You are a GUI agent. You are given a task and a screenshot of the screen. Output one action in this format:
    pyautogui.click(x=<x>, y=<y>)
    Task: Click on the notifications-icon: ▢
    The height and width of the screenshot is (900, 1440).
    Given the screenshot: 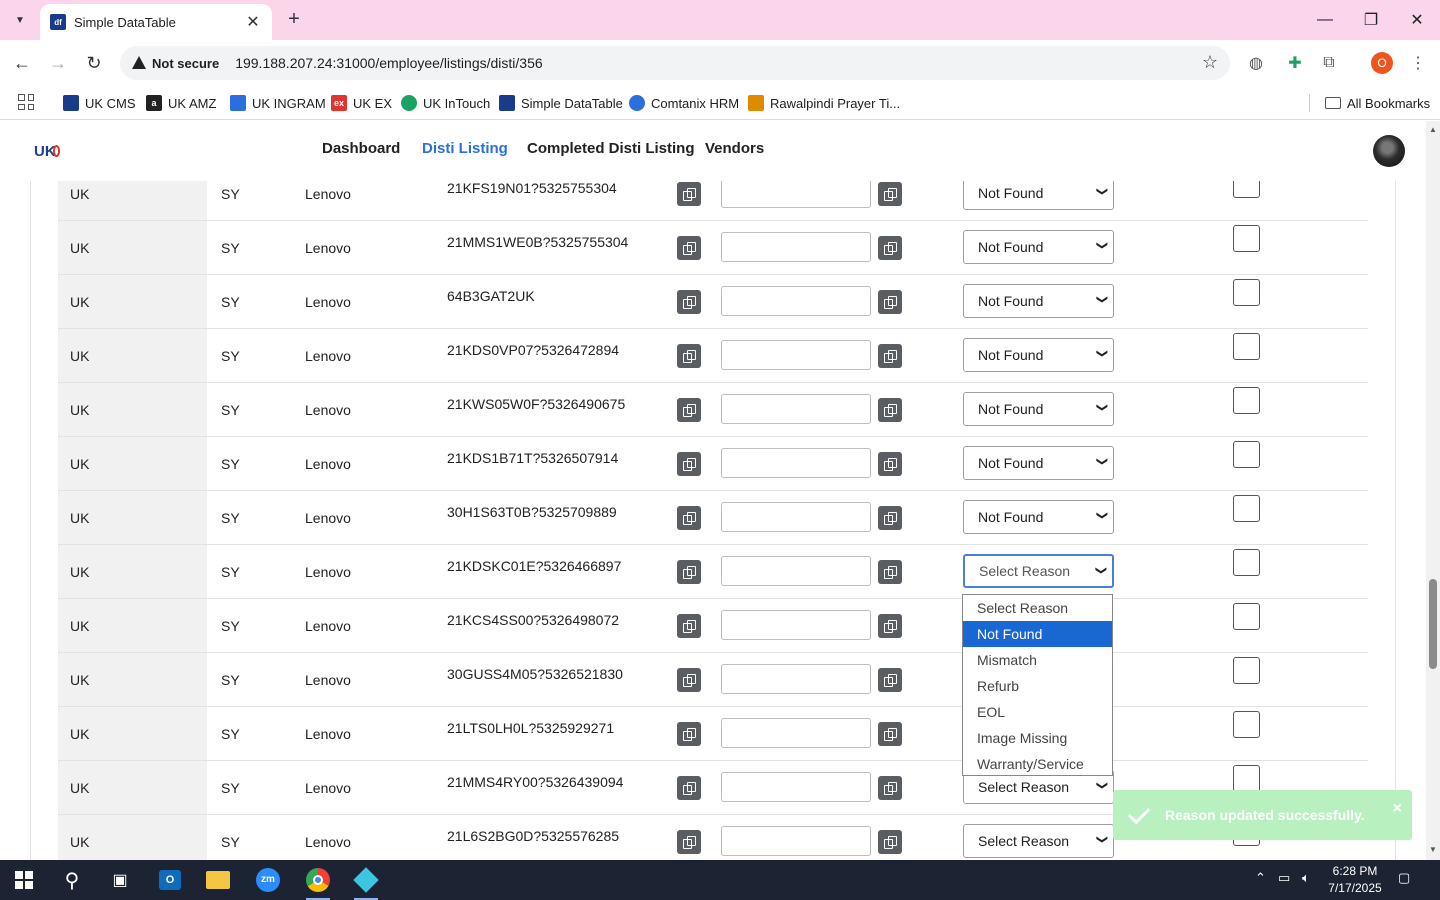 What is the action you would take?
    pyautogui.click(x=1404, y=878)
    